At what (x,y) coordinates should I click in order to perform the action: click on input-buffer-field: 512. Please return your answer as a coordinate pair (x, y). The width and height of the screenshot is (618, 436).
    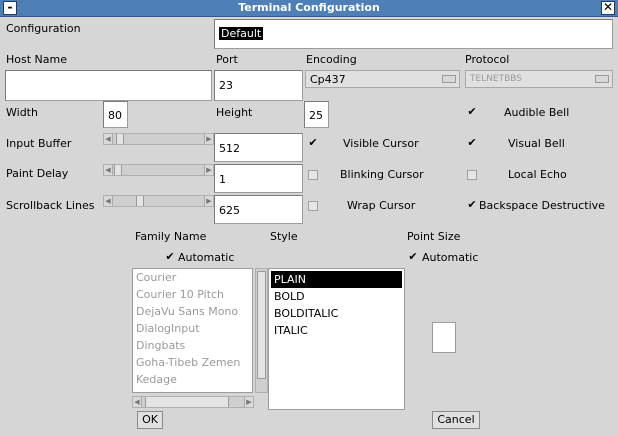
    Looking at the image, I should click on (258, 147).